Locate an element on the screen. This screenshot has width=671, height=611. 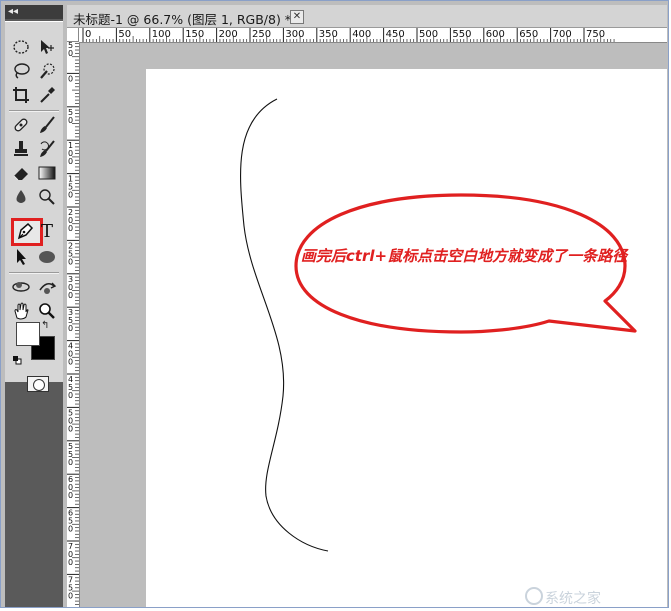
crop-icon is located at coordinates (21, 95).